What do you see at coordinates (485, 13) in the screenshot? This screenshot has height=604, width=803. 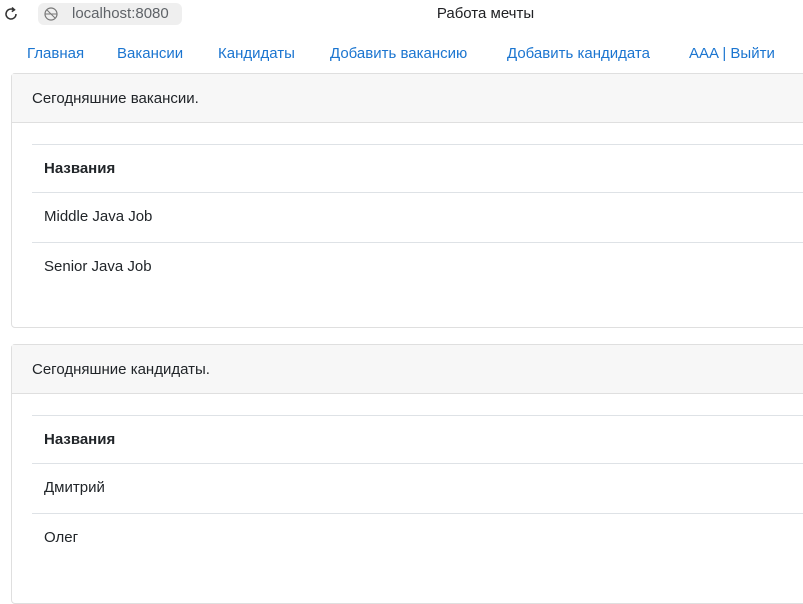 I see `page-title: Работа мечты` at bounding box center [485, 13].